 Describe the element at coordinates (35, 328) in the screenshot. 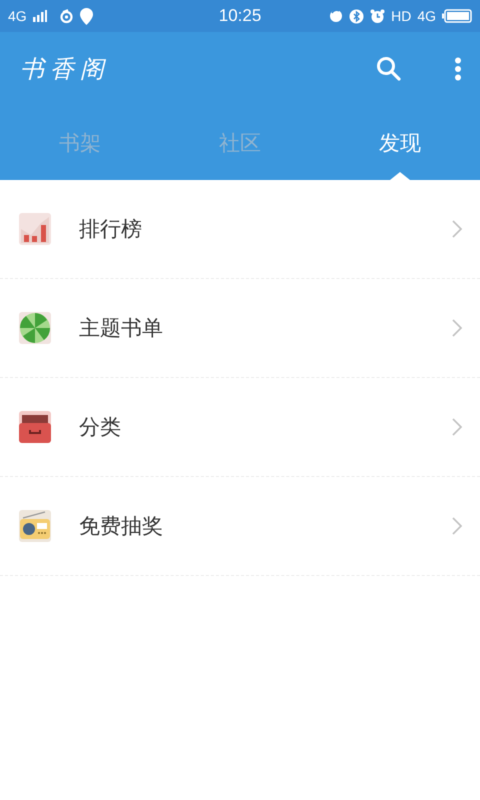

I see `candy-icon` at that location.